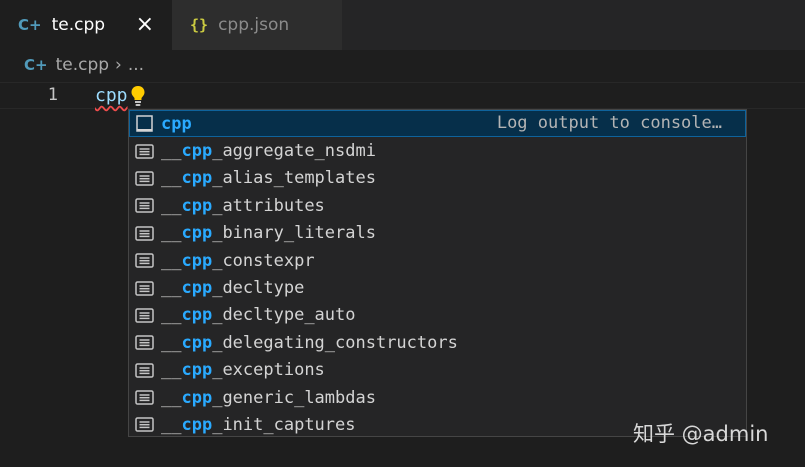  What do you see at coordinates (268, 233) in the screenshot?
I see `suggestion-label: __cpp_binary_literals` at bounding box center [268, 233].